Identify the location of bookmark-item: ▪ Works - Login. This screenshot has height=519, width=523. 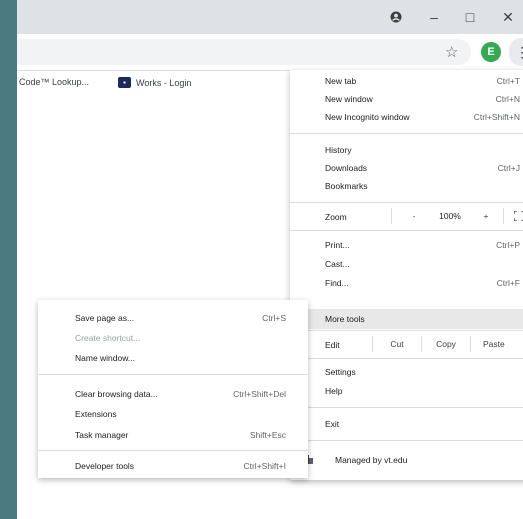
(154, 82).